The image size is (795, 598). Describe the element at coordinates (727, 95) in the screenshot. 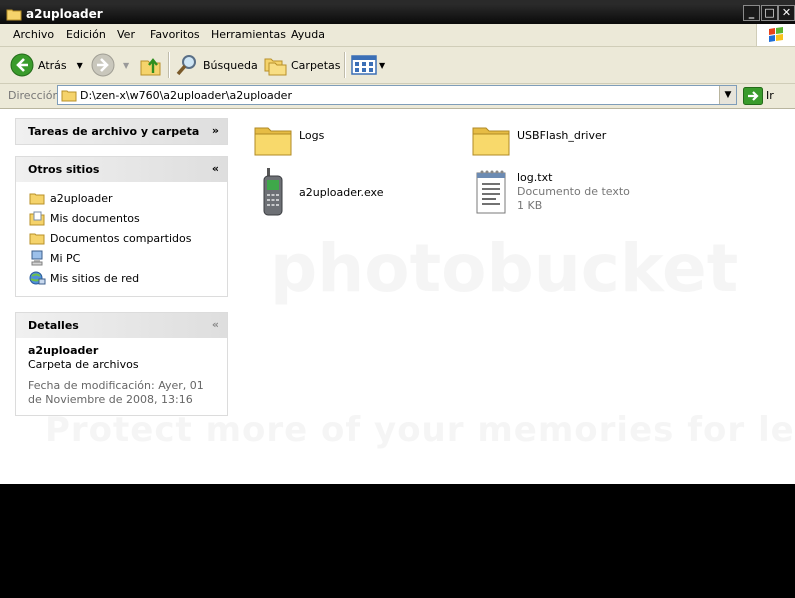

I see `address-dropdown-icon: ▼` at that location.